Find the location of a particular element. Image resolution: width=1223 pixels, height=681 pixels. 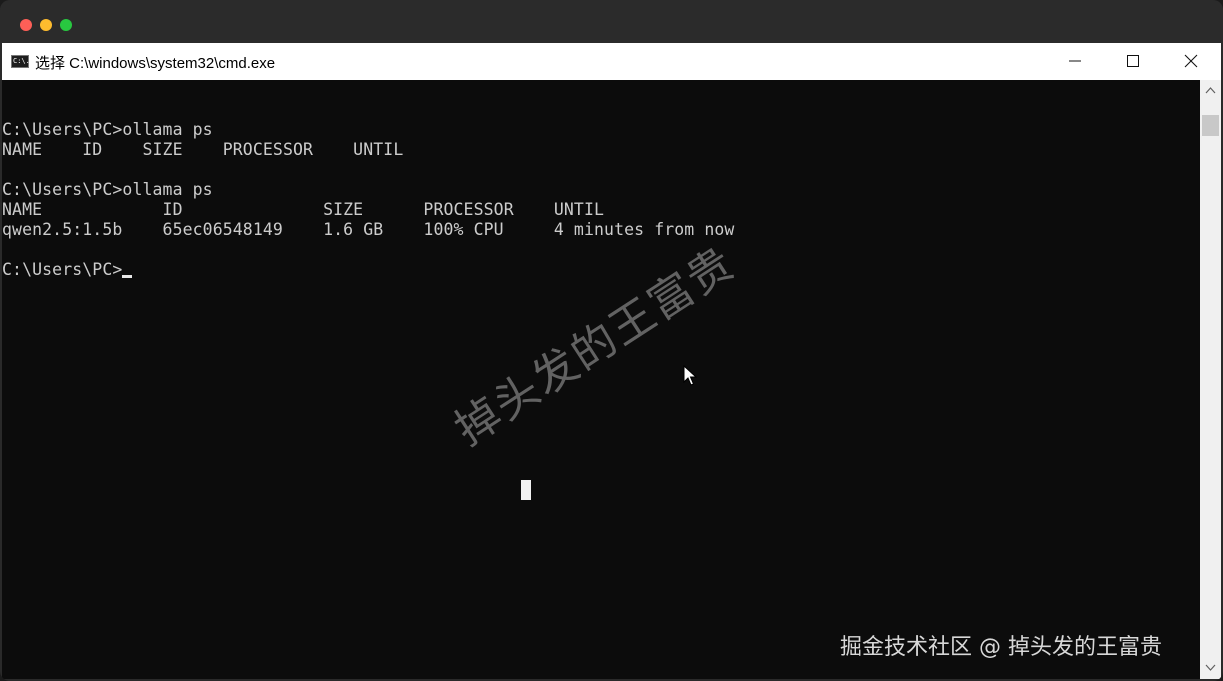

close-button is located at coordinates (1191, 61).